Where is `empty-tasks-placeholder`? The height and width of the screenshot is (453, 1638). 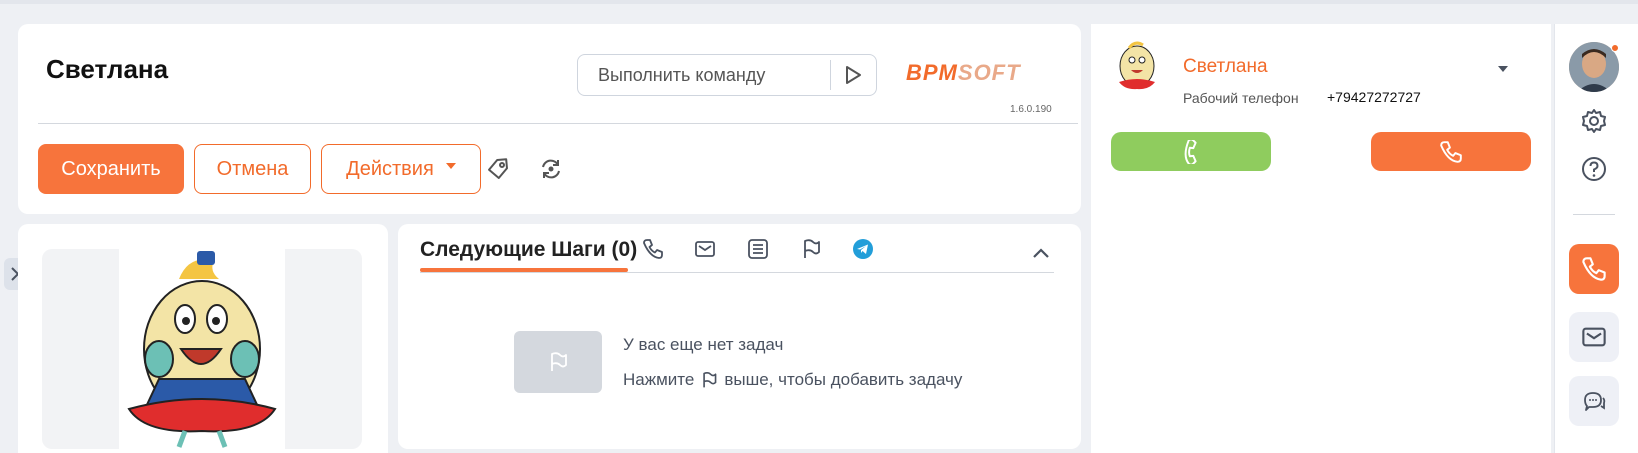
empty-tasks-placeholder is located at coordinates (558, 362).